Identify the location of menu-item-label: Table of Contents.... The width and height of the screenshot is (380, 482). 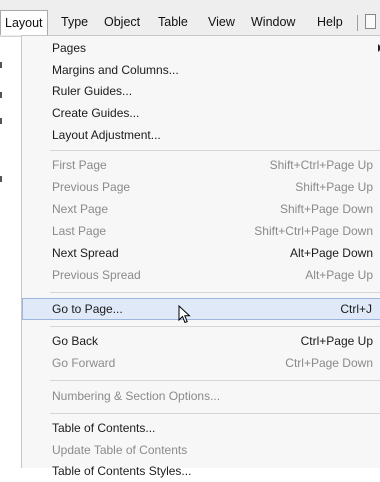
(104, 428).